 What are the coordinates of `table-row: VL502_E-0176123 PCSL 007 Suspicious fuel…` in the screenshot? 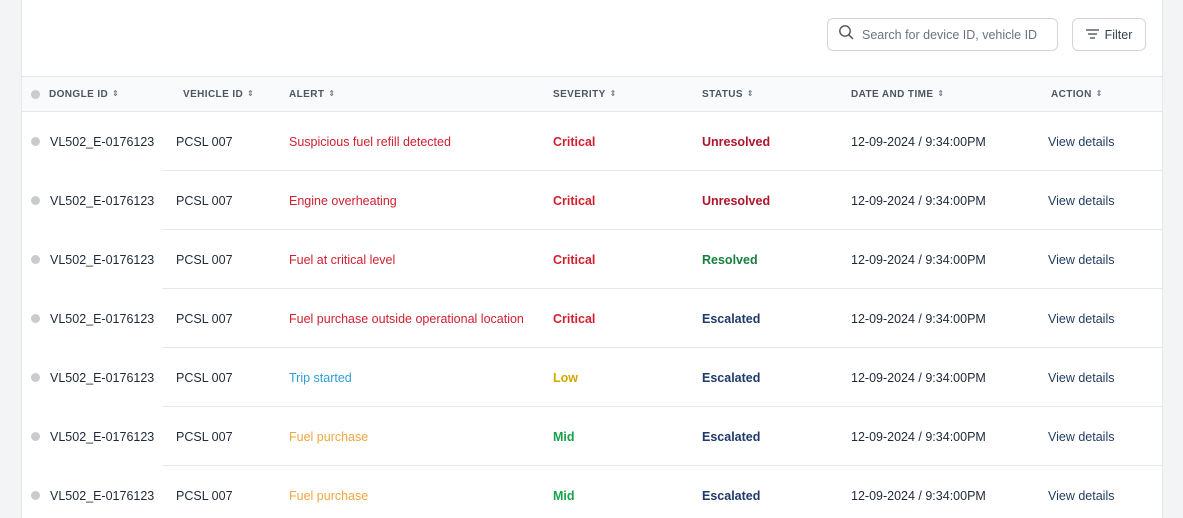 It's located at (592, 141).